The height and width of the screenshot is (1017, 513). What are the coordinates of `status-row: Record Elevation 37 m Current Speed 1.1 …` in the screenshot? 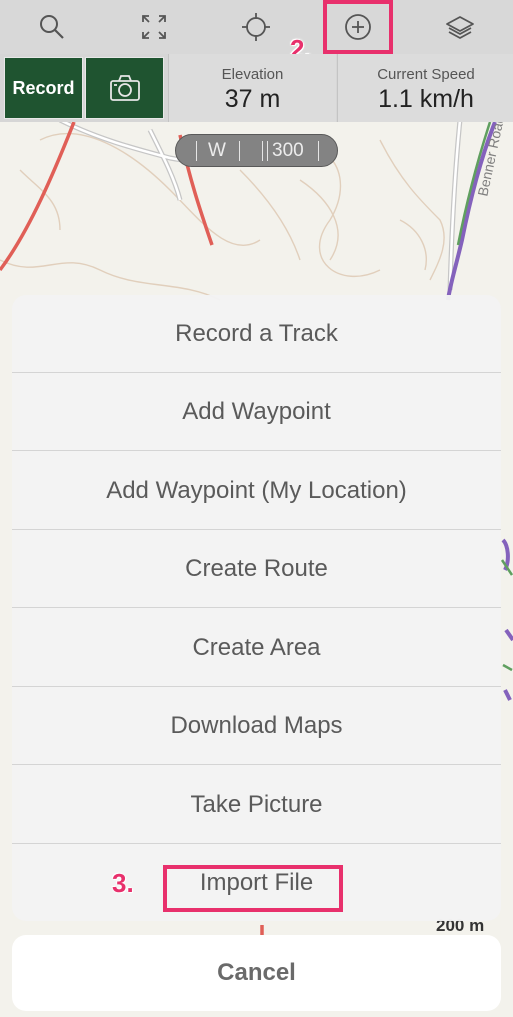 It's located at (256, 88).